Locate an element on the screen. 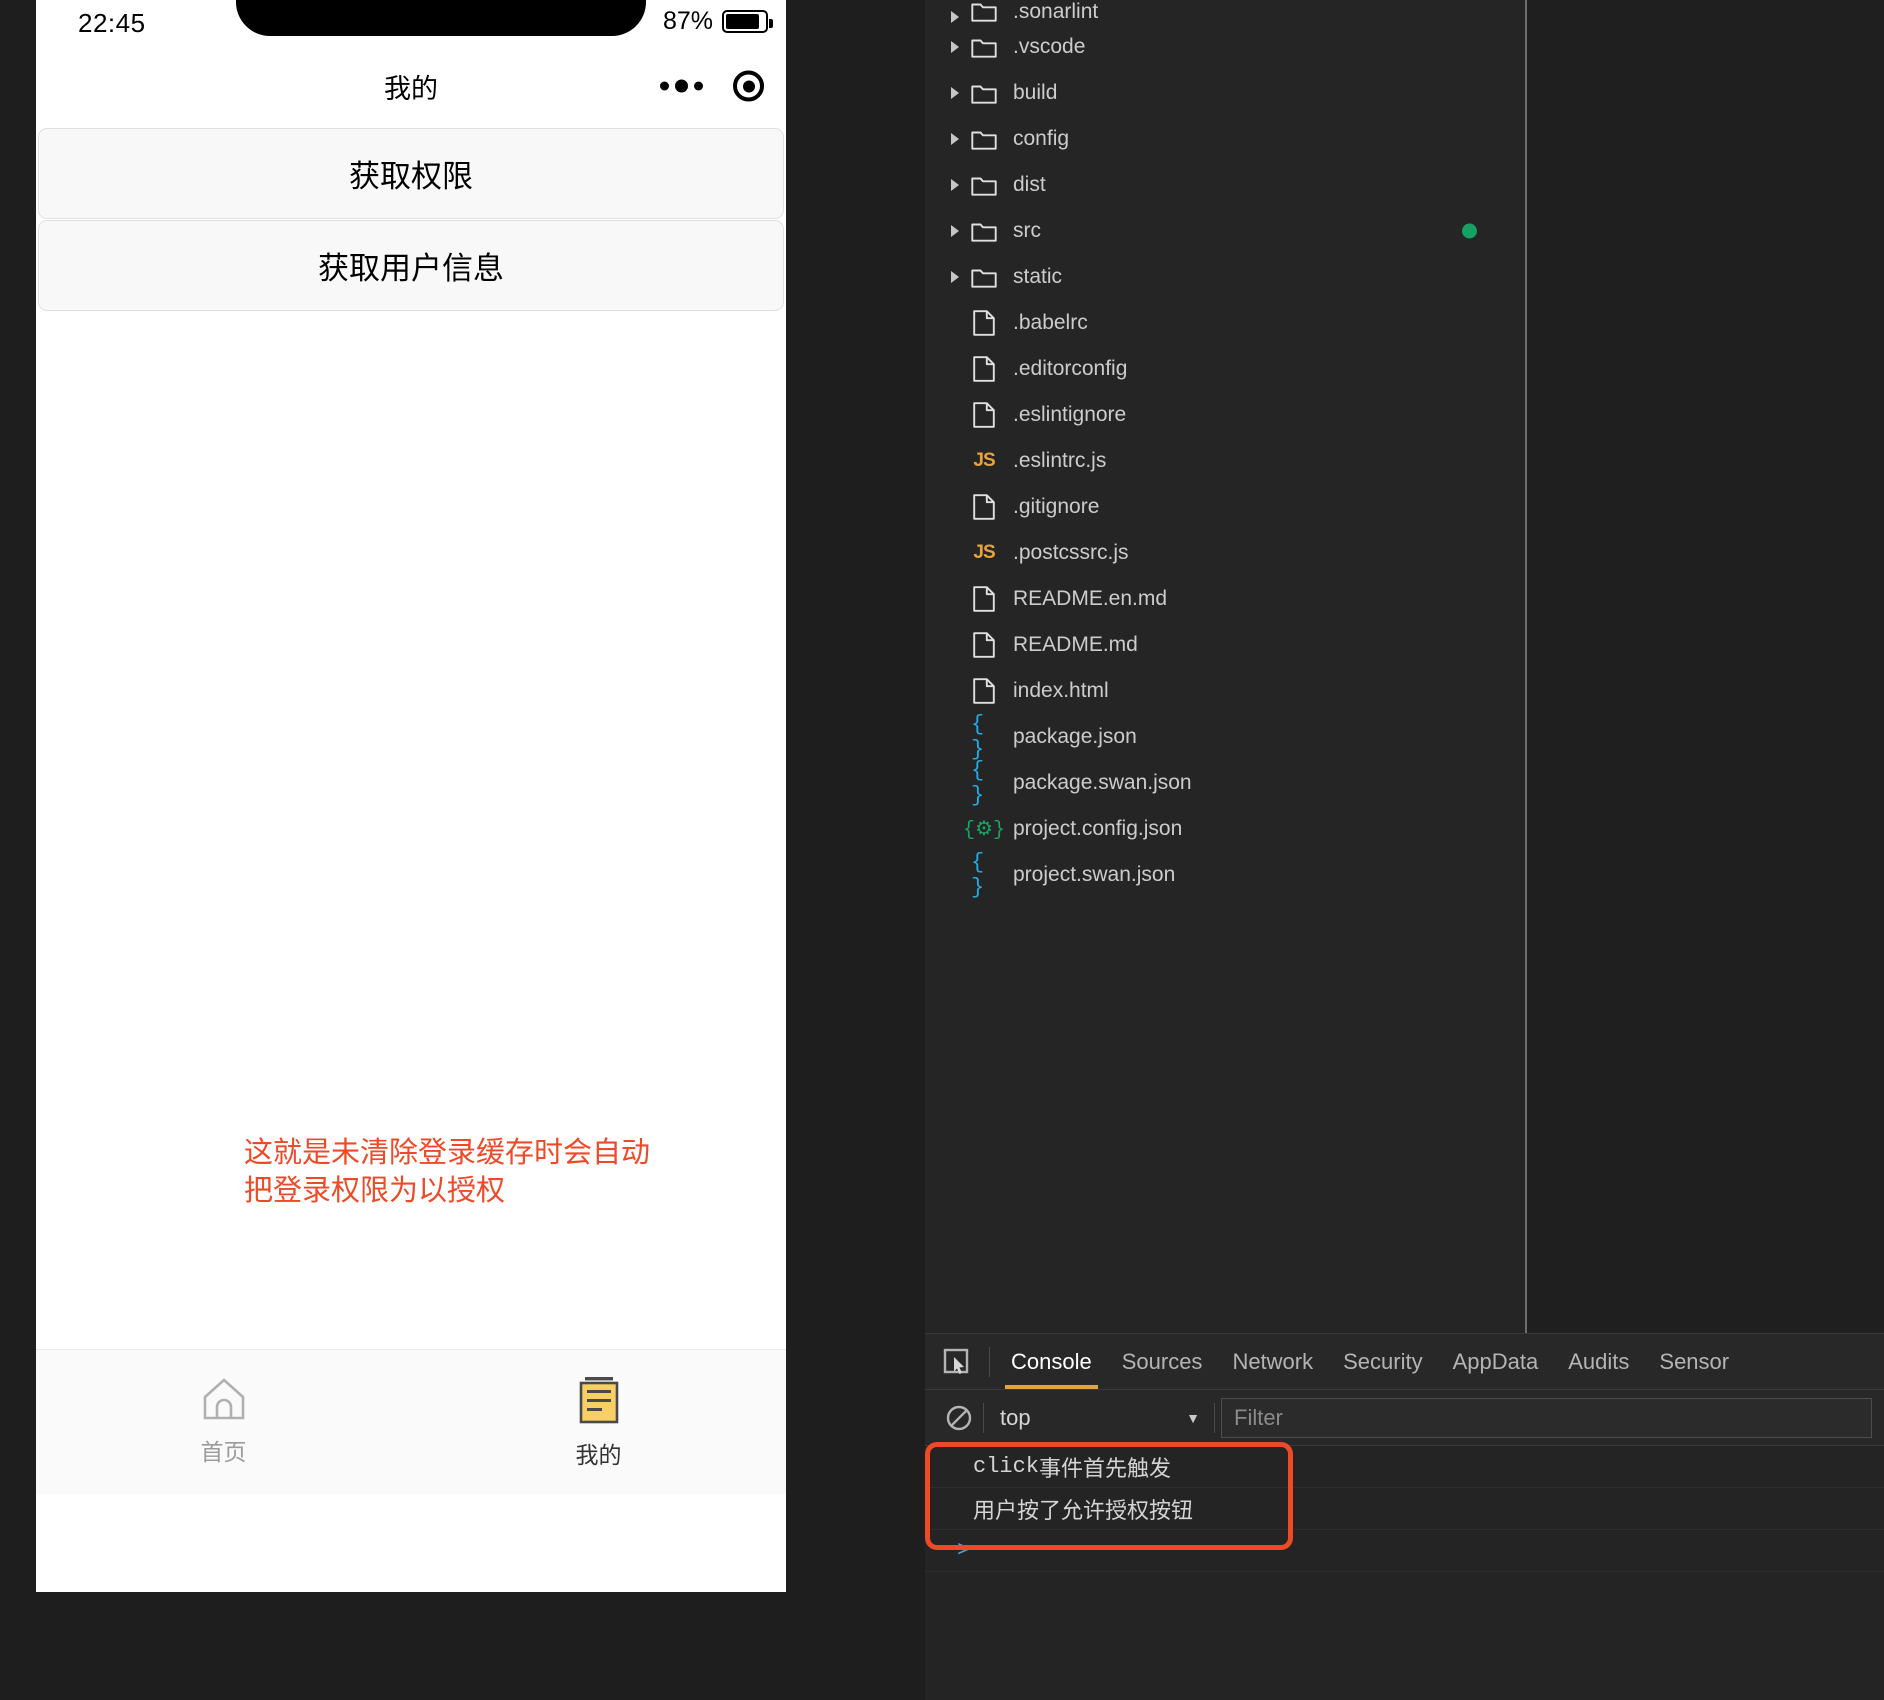 Image resolution: width=1884 pixels, height=1700 pixels. console-context-value: top is located at coordinates (1015, 1417).